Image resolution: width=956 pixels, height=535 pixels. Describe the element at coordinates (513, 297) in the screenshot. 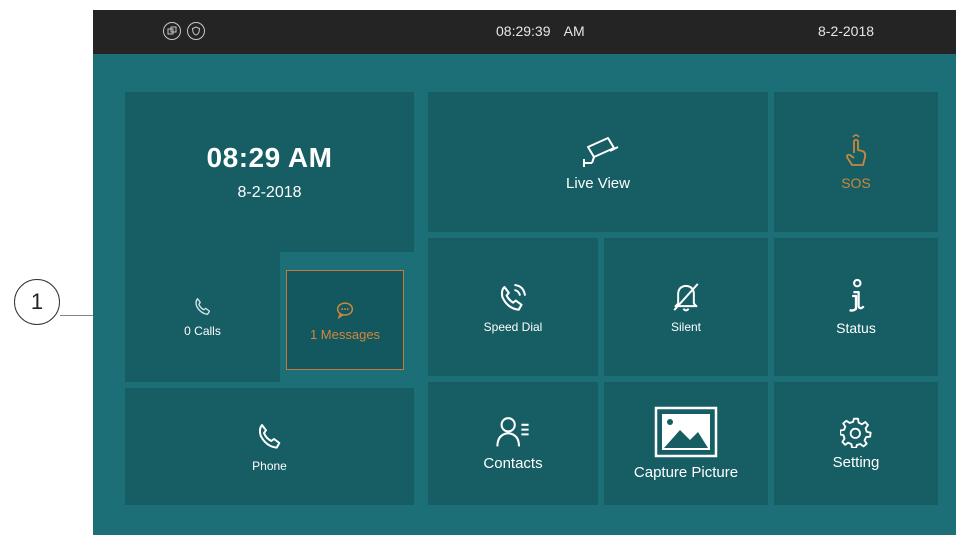

I see `phone-ringing-icon` at that location.